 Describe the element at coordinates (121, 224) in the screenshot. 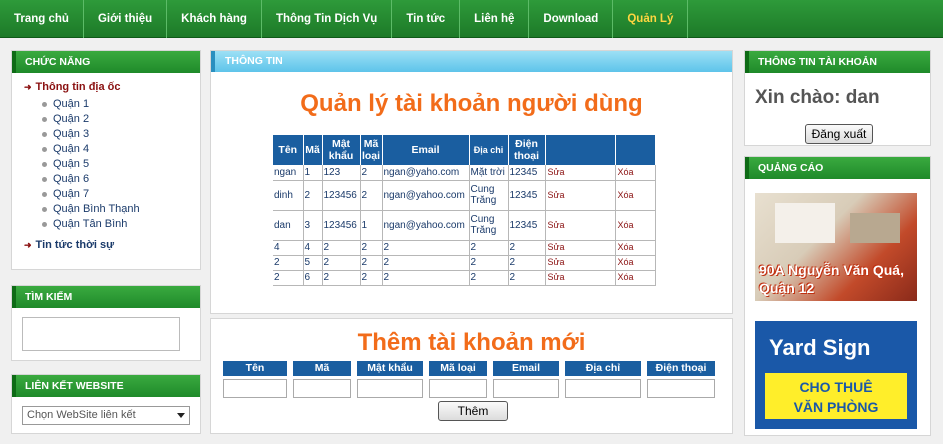

I see `district-item: Quận Tân Bình` at that location.